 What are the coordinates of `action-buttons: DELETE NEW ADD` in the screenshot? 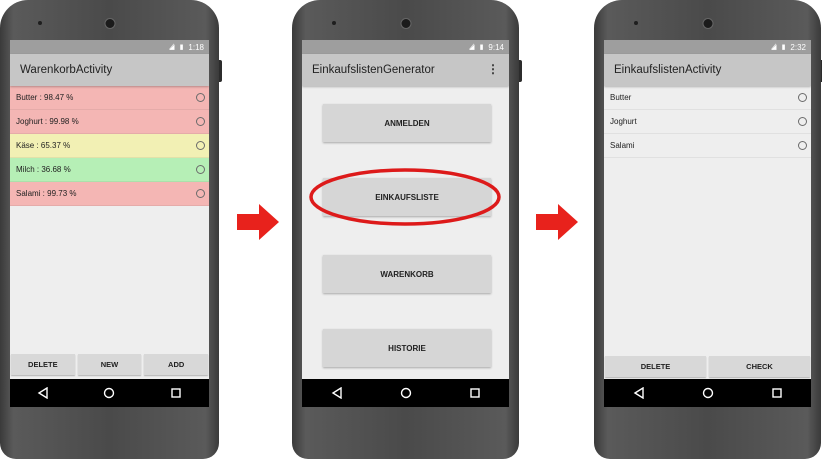 It's located at (109, 364).